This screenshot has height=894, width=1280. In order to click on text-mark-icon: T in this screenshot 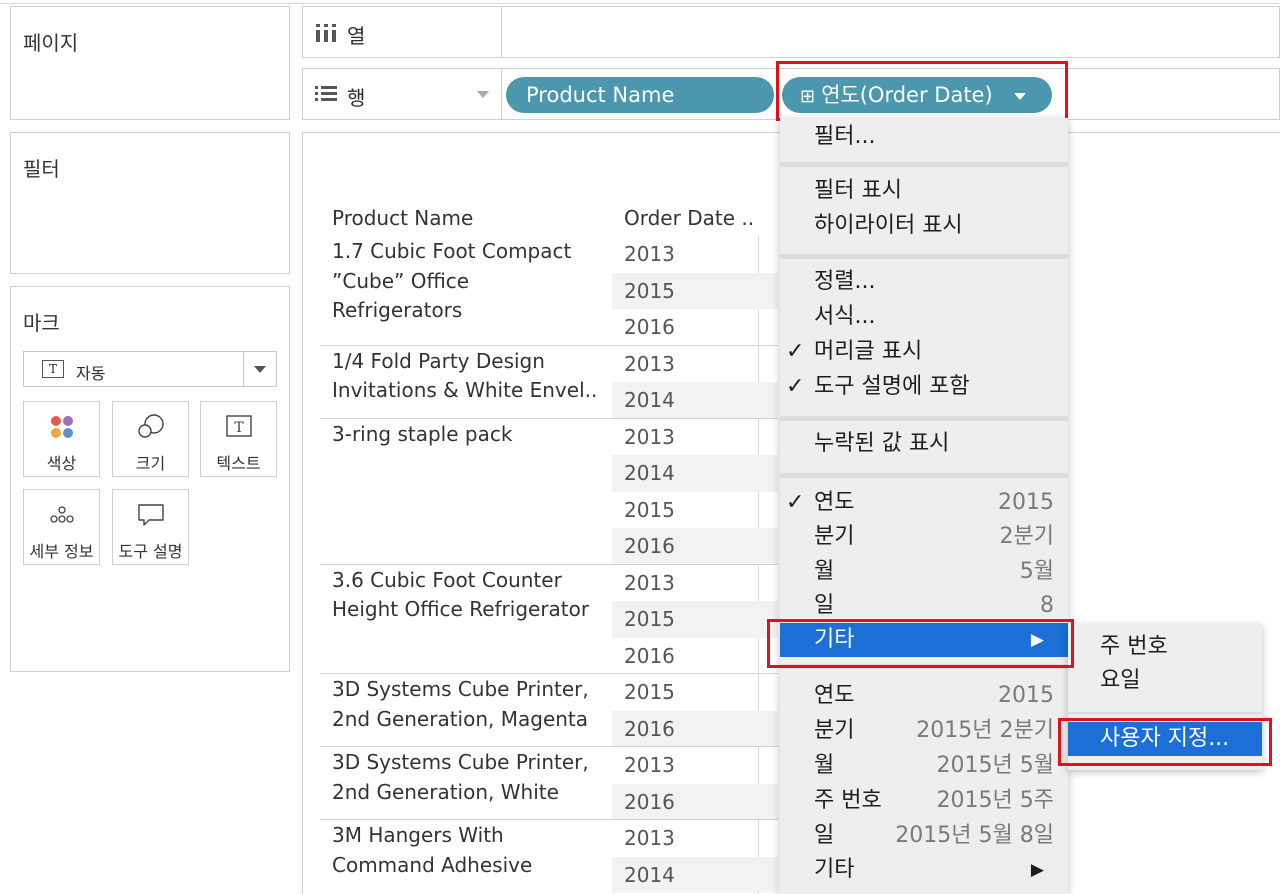, I will do `click(53, 369)`.